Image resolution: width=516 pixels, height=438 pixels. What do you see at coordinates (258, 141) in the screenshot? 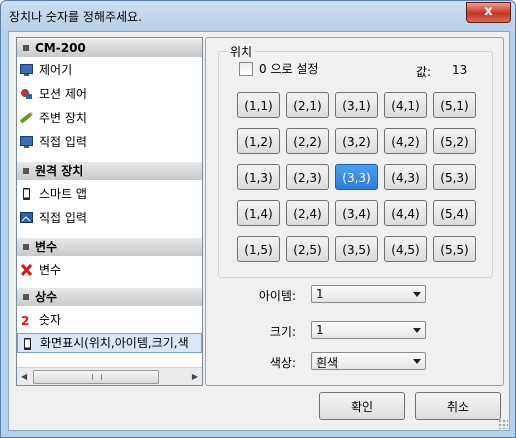
I see `position-cell: (1,2)` at bounding box center [258, 141].